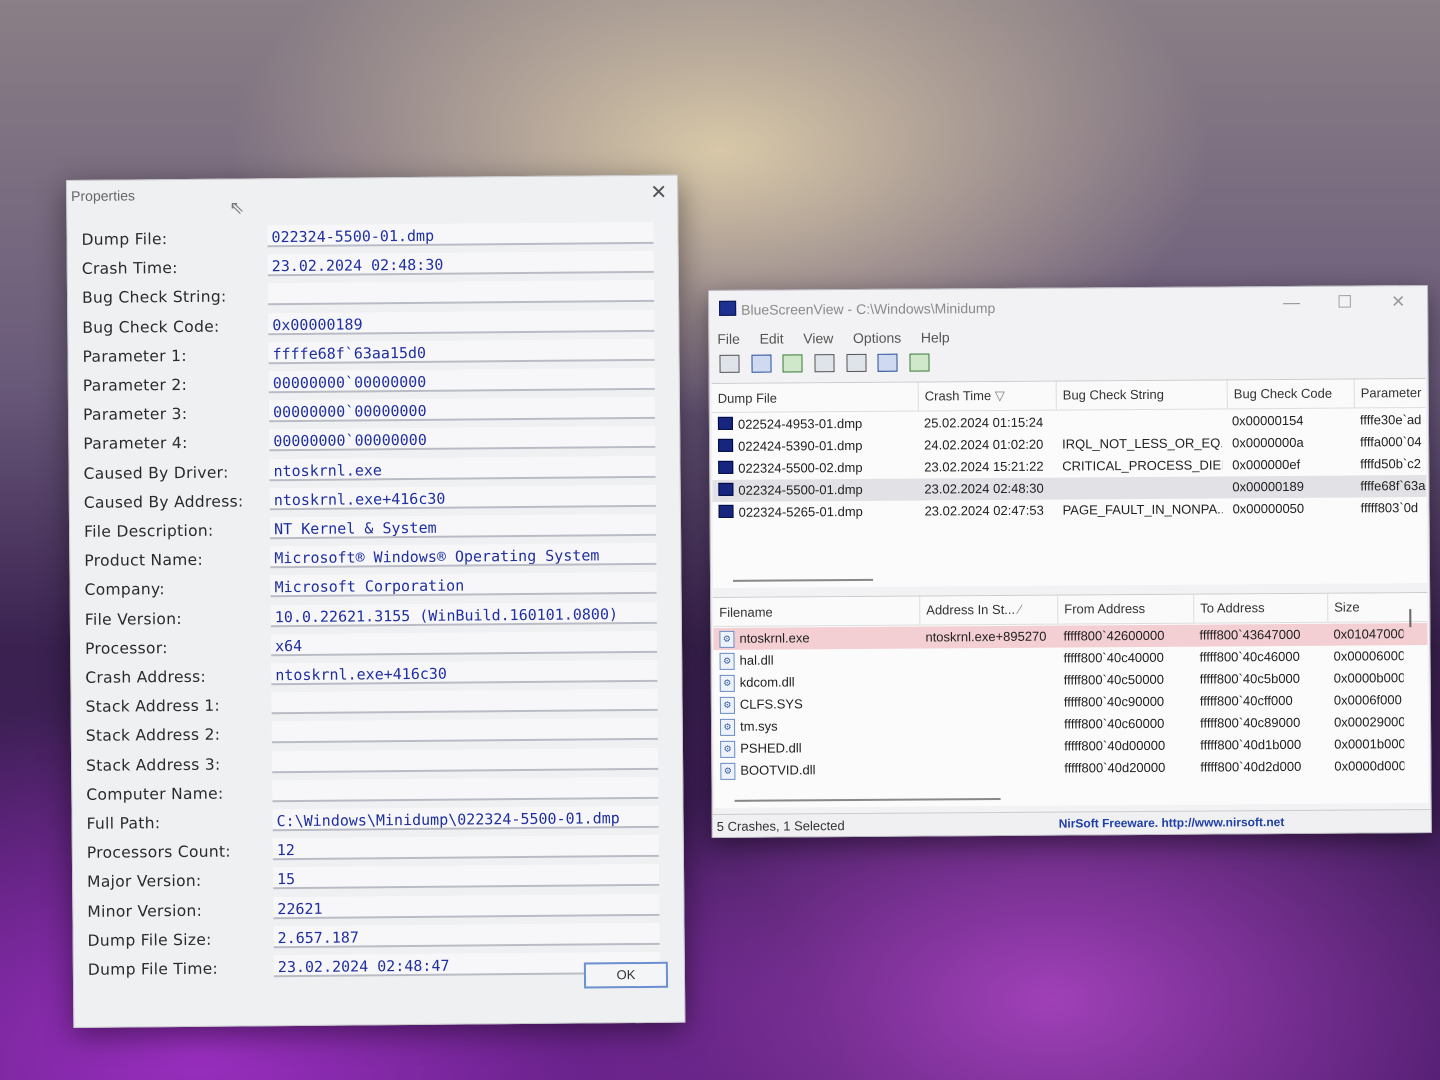  Describe the element at coordinates (729, 363) in the screenshot. I see `properties-icon` at that location.